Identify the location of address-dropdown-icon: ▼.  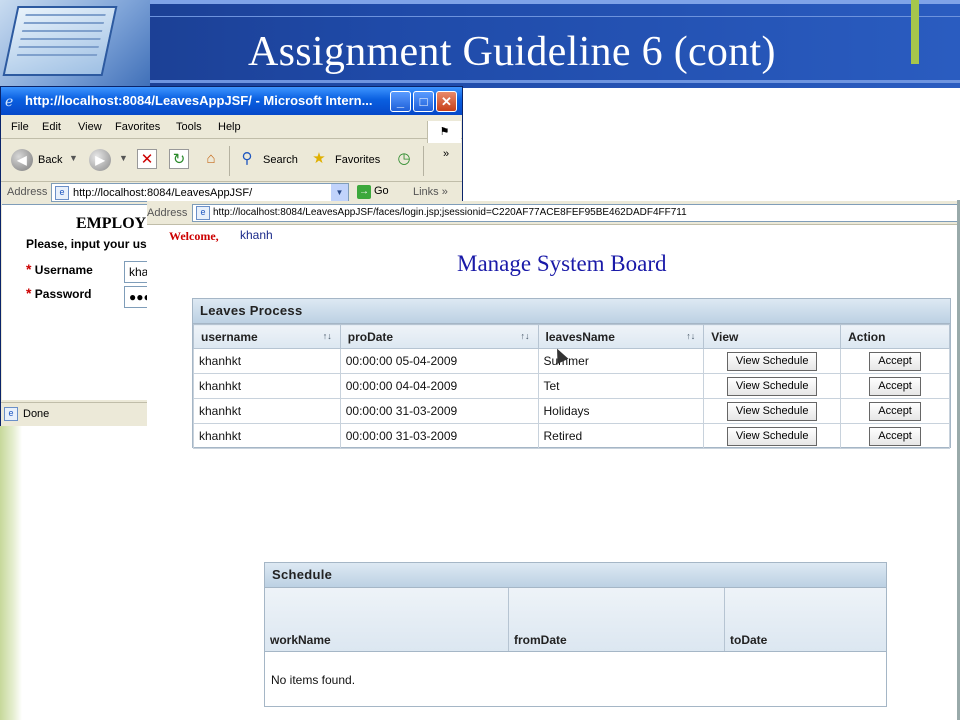
(339, 192).